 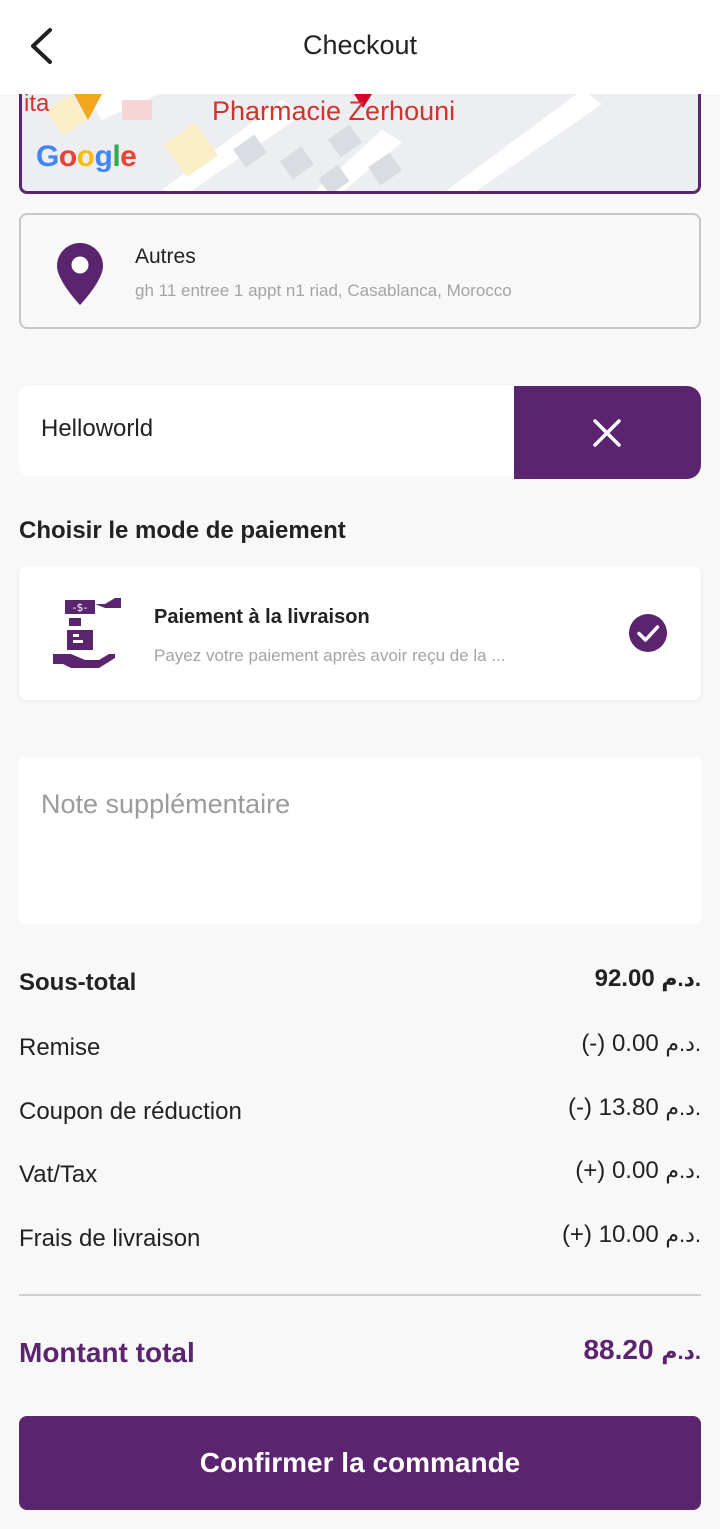 What do you see at coordinates (110, 1238) in the screenshot?
I see `delivery-fee-label: Frais de livraison` at bounding box center [110, 1238].